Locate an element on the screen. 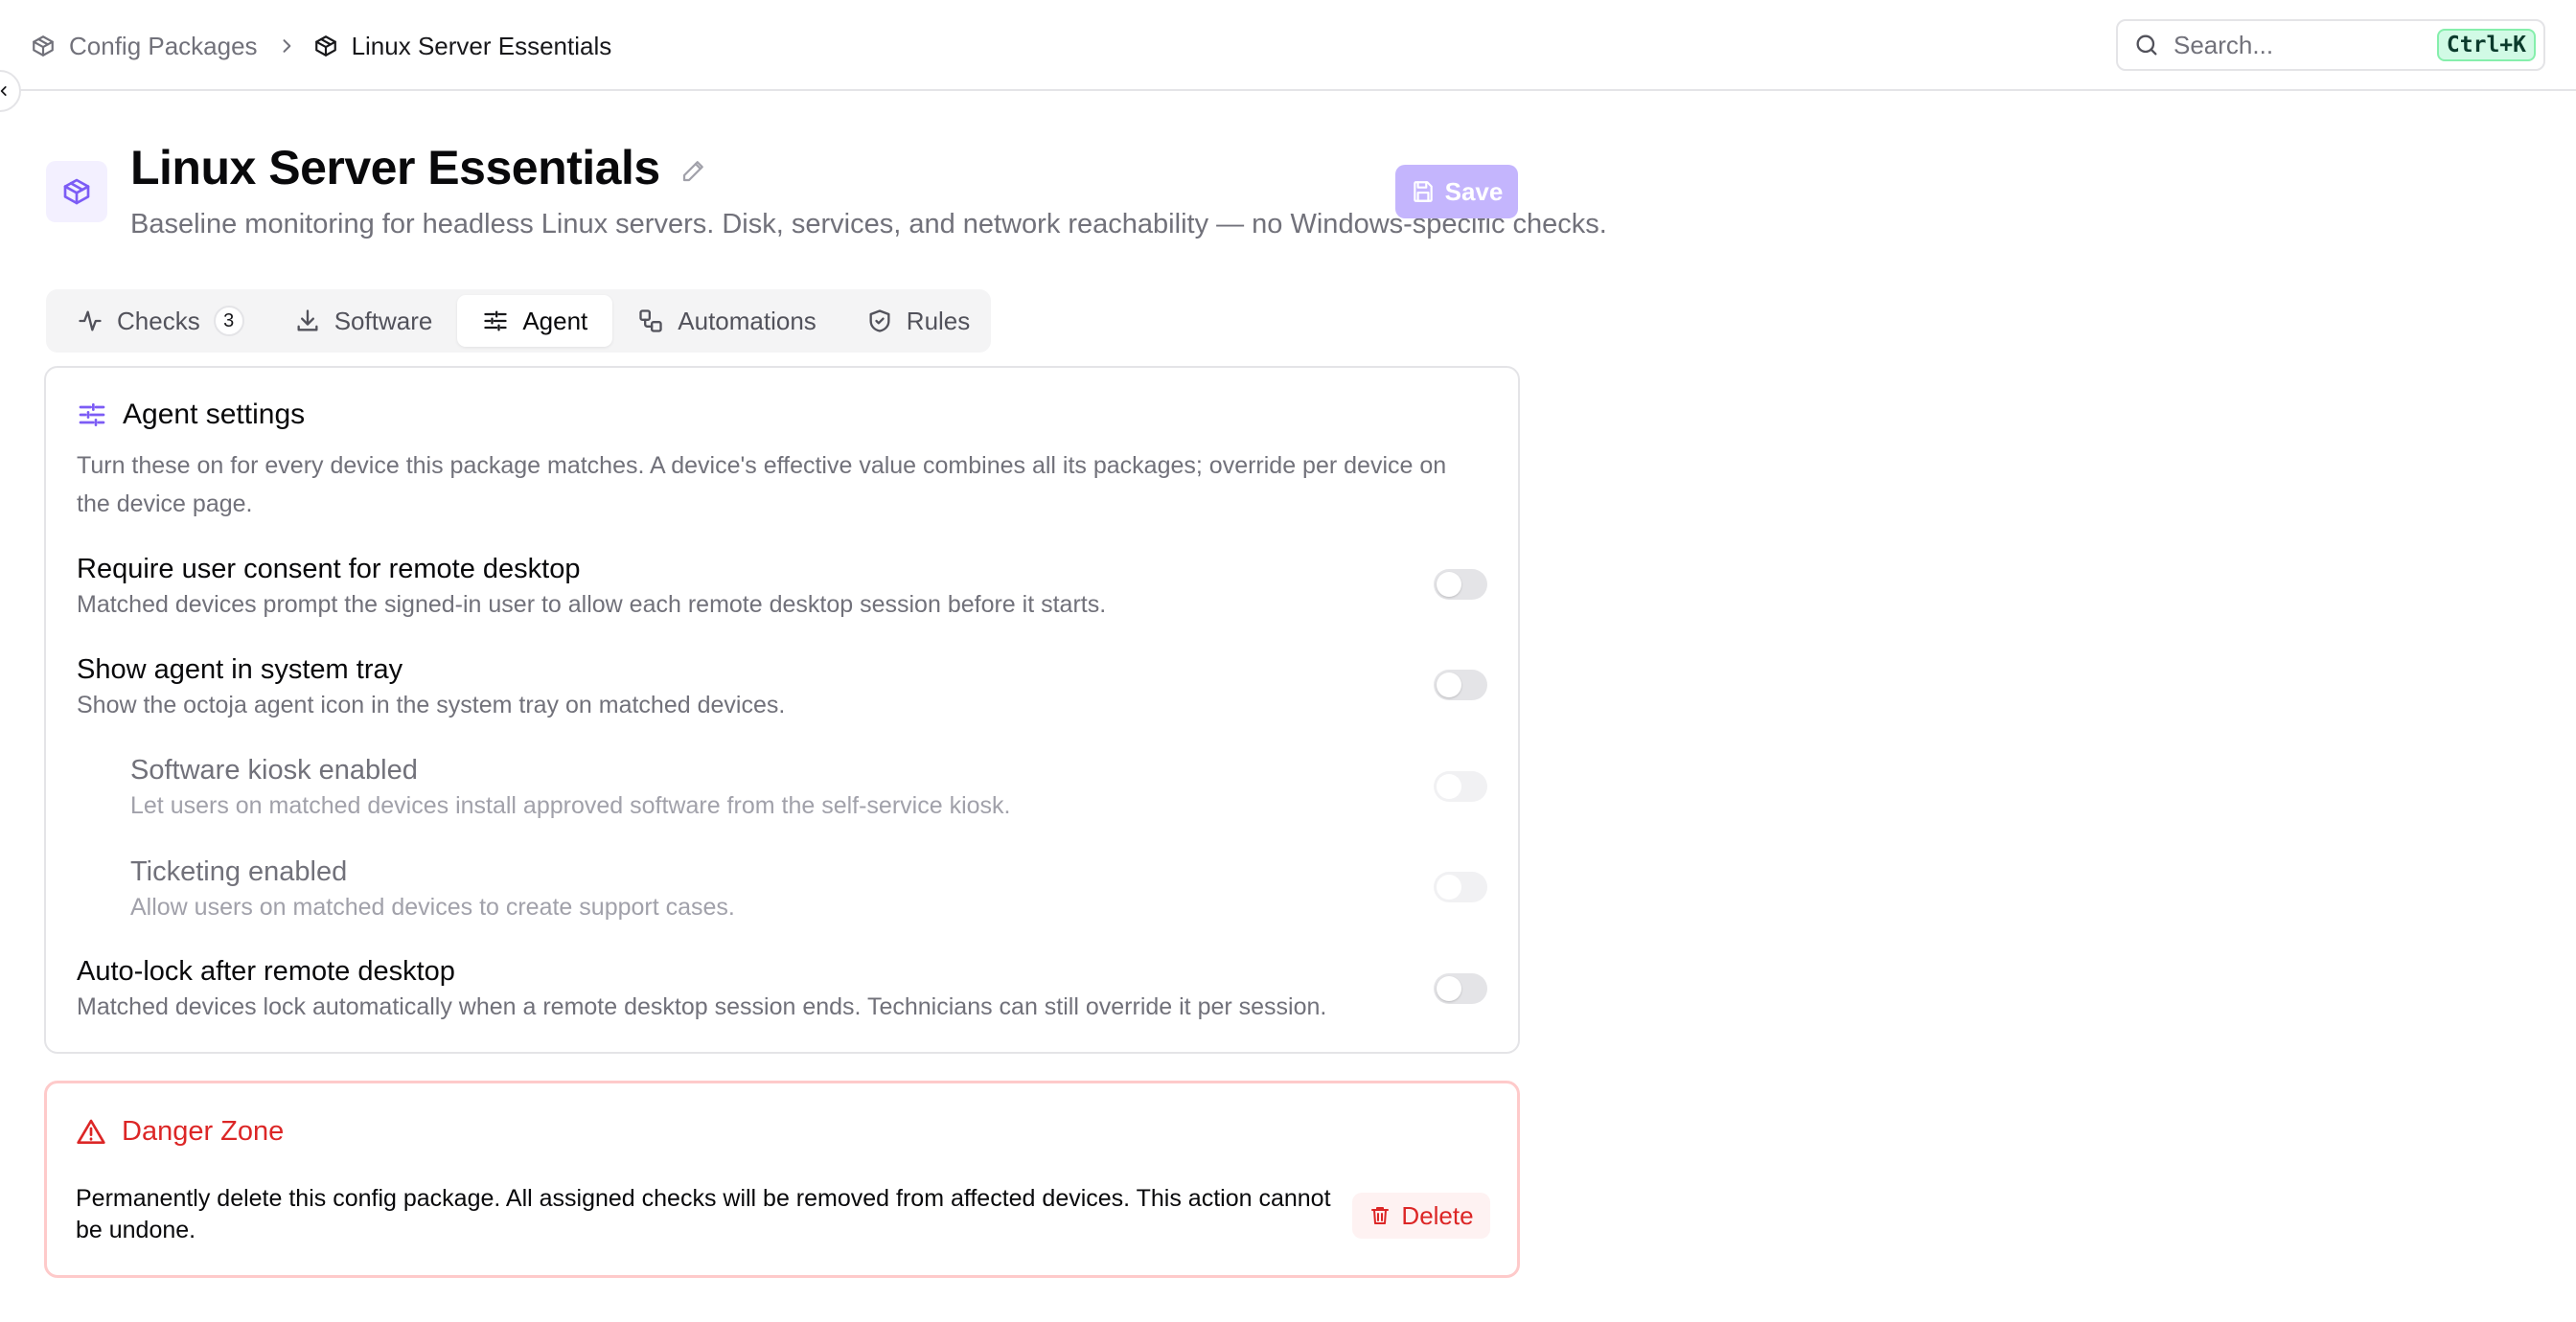 This screenshot has height=1322, width=2576. search-input is located at coordinates (2305, 45).